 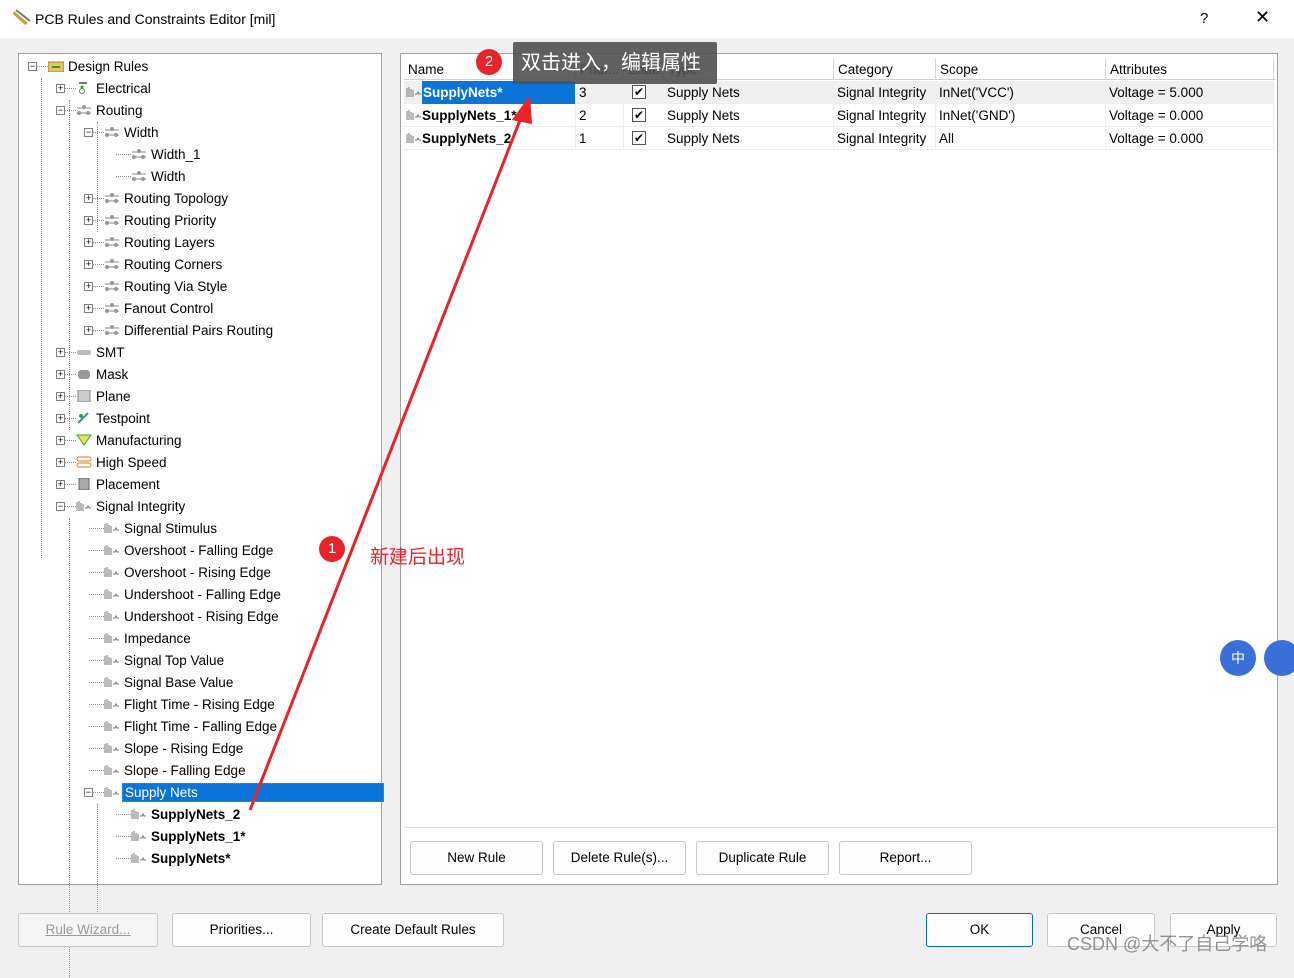 What do you see at coordinates (1167, 944) in the screenshot?
I see `watermark: CSDN @大不了自己学咯` at bounding box center [1167, 944].